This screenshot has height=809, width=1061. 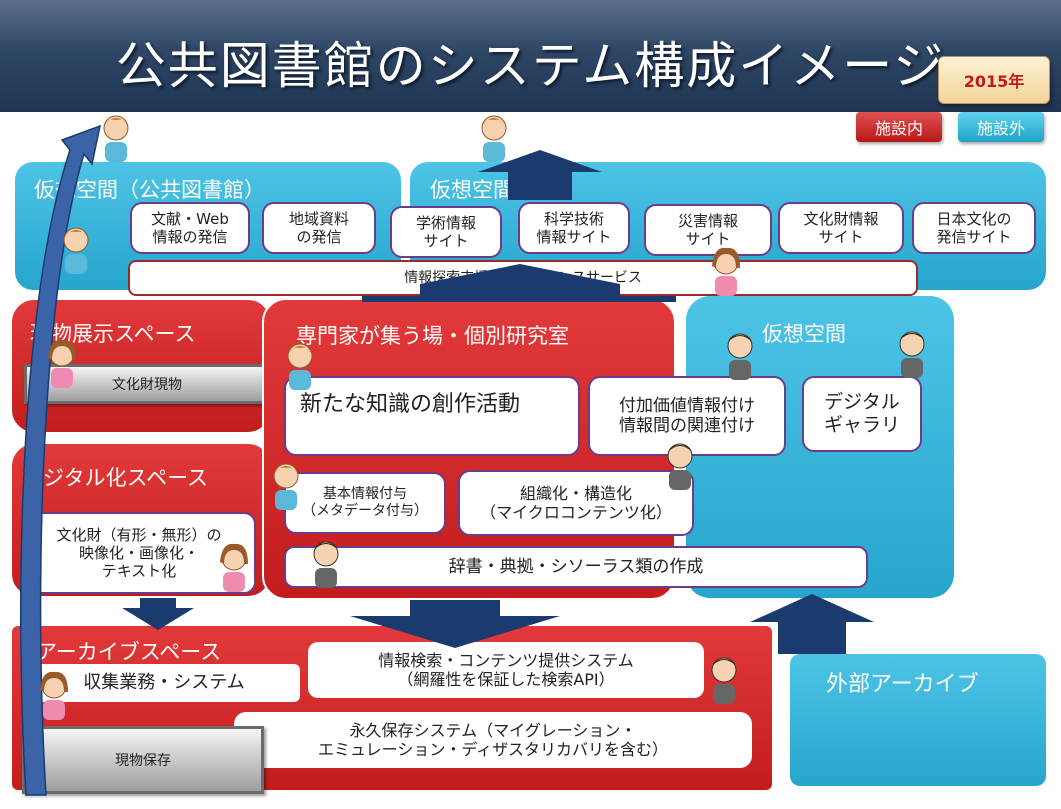 I want to click on down-arrow-archive, so click(x=455, y=624).